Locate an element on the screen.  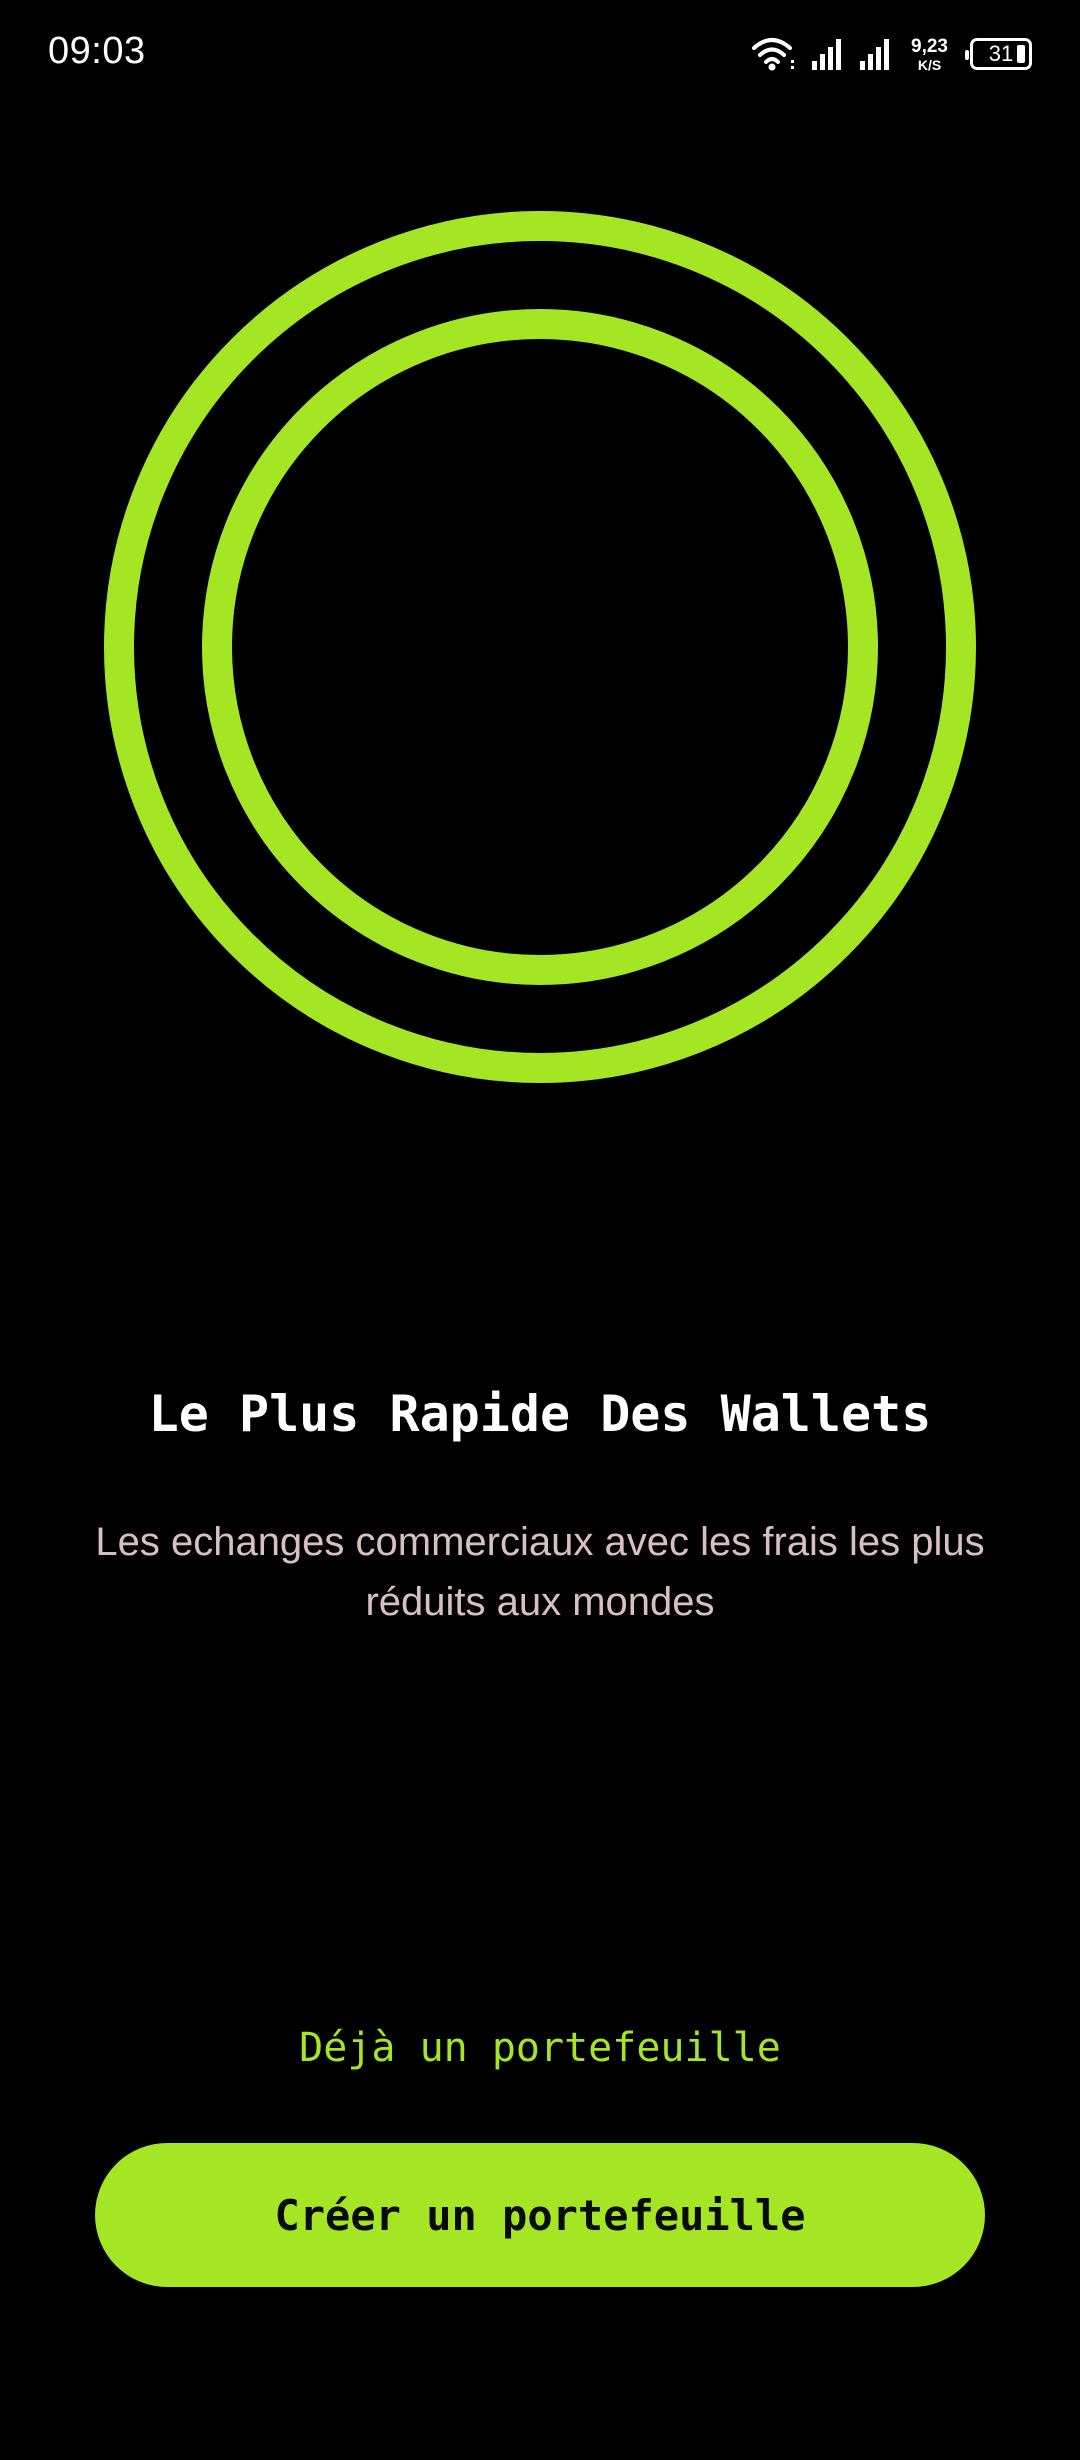
onboarding-title: Le Plus Rapide Des Wallets is located at coordinates (540, 1414).